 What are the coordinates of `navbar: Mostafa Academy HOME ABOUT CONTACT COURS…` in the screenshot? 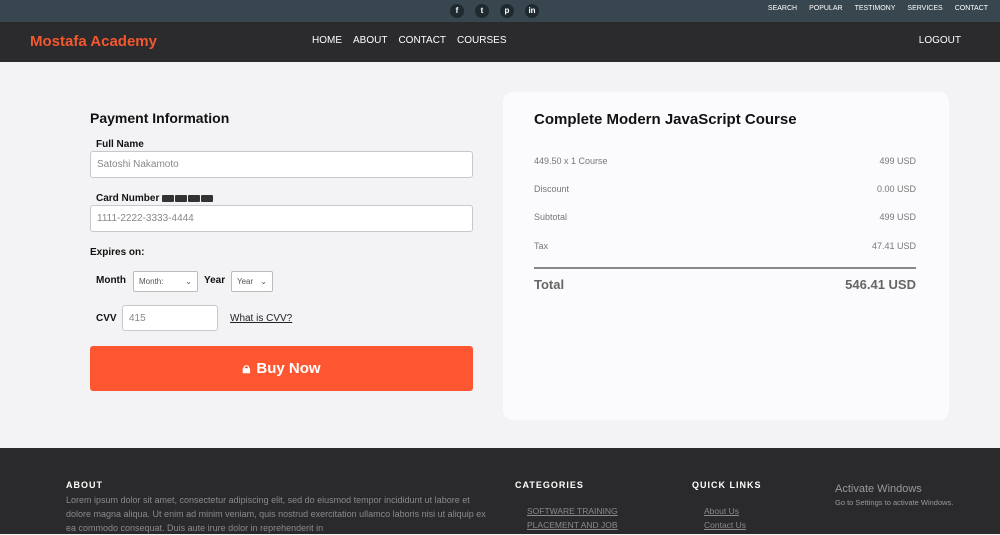 It's located at (500, 42).